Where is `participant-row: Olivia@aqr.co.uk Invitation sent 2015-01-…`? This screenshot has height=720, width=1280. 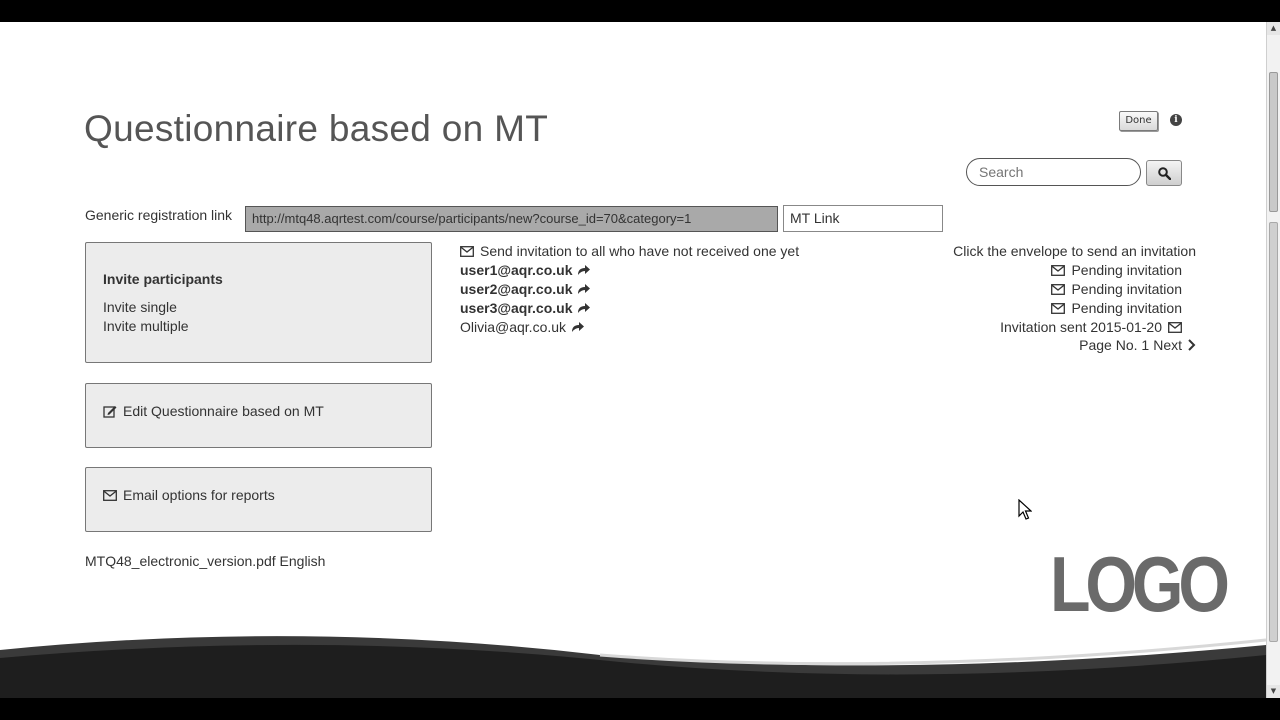 participant-row: Olivia@aqr.co.uk Invitation sent 2015-01-… is located at coordinates (821, 328).